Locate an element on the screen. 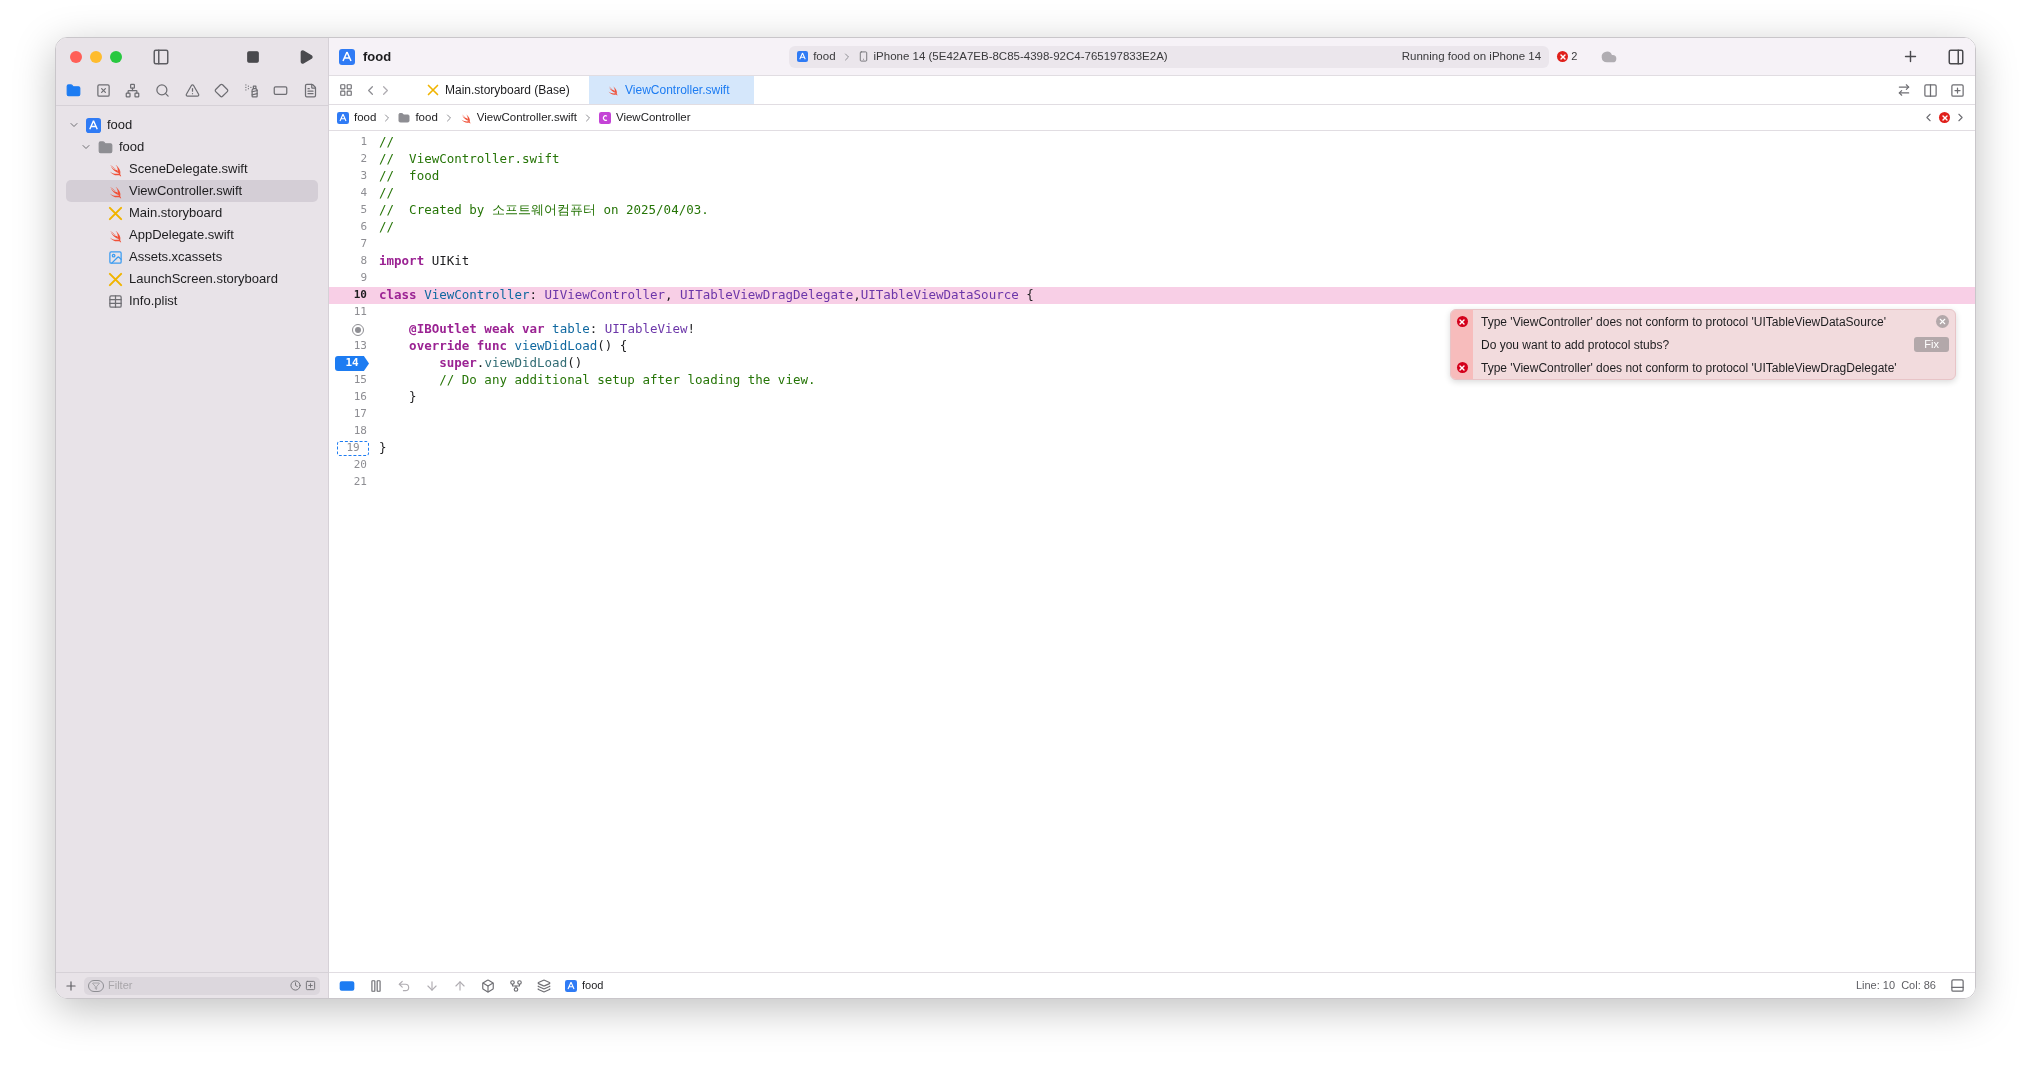 This screenshot has width=2032, height=1074. project-title: food is located at coordinates (377, 56).